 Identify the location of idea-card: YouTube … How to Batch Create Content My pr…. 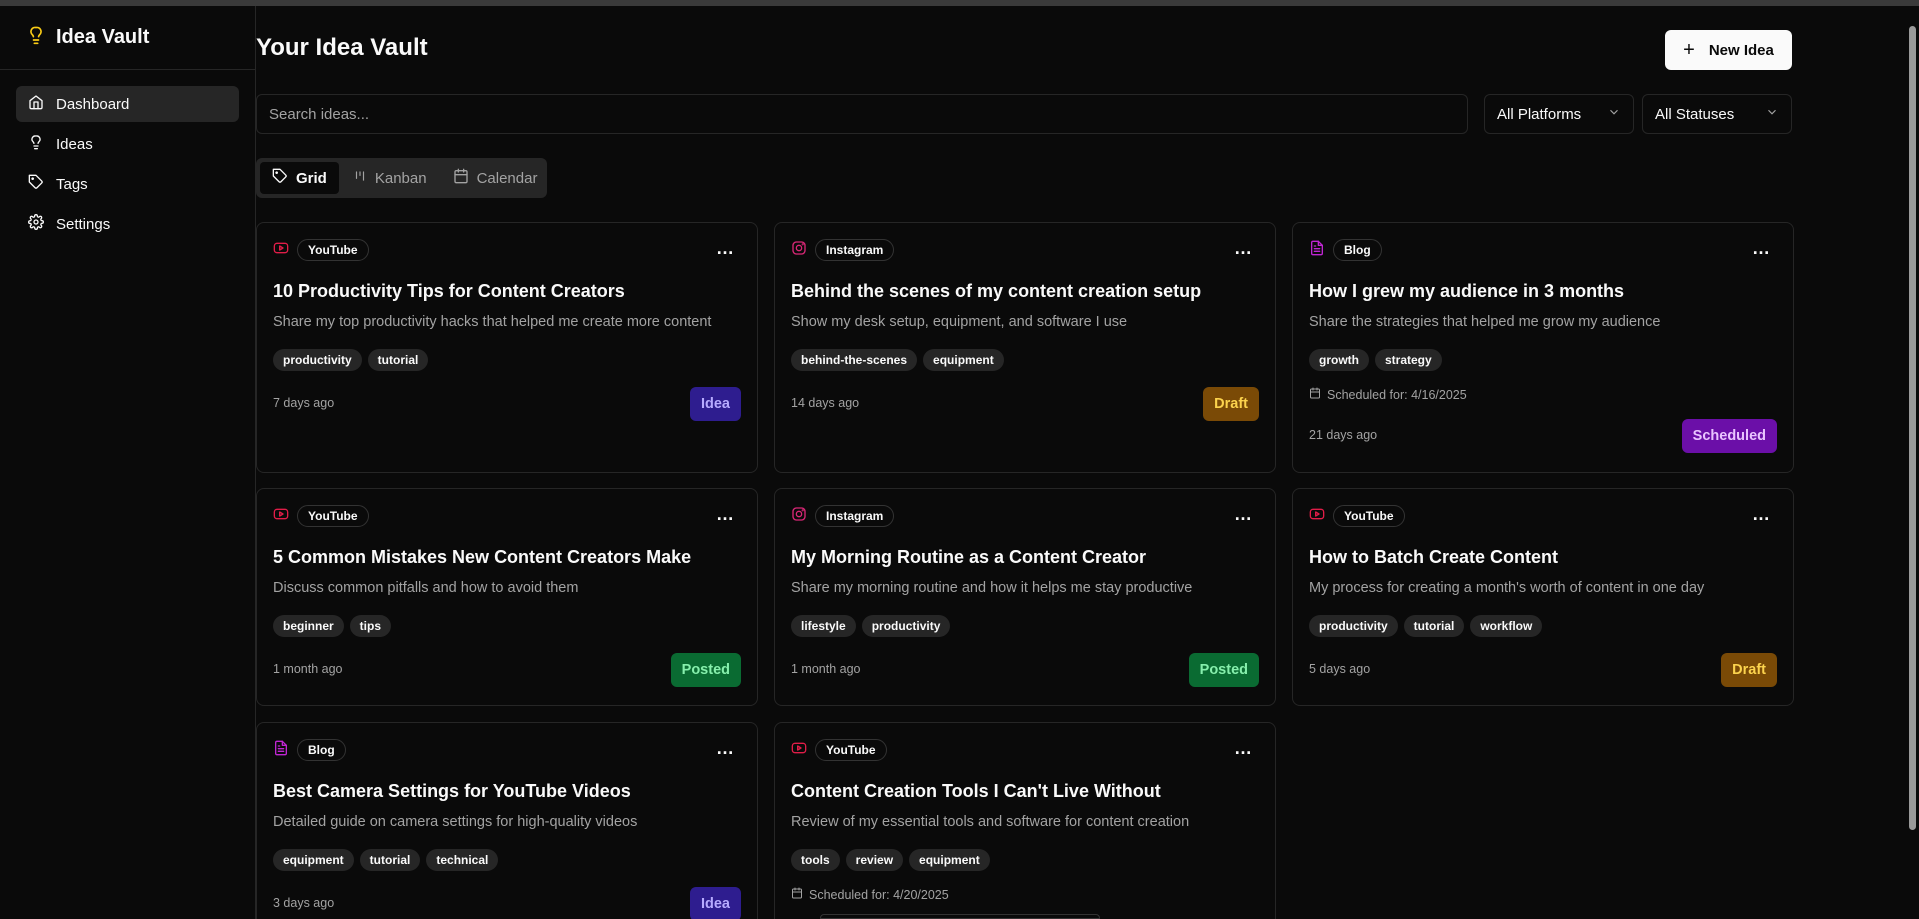
(1543, 597).